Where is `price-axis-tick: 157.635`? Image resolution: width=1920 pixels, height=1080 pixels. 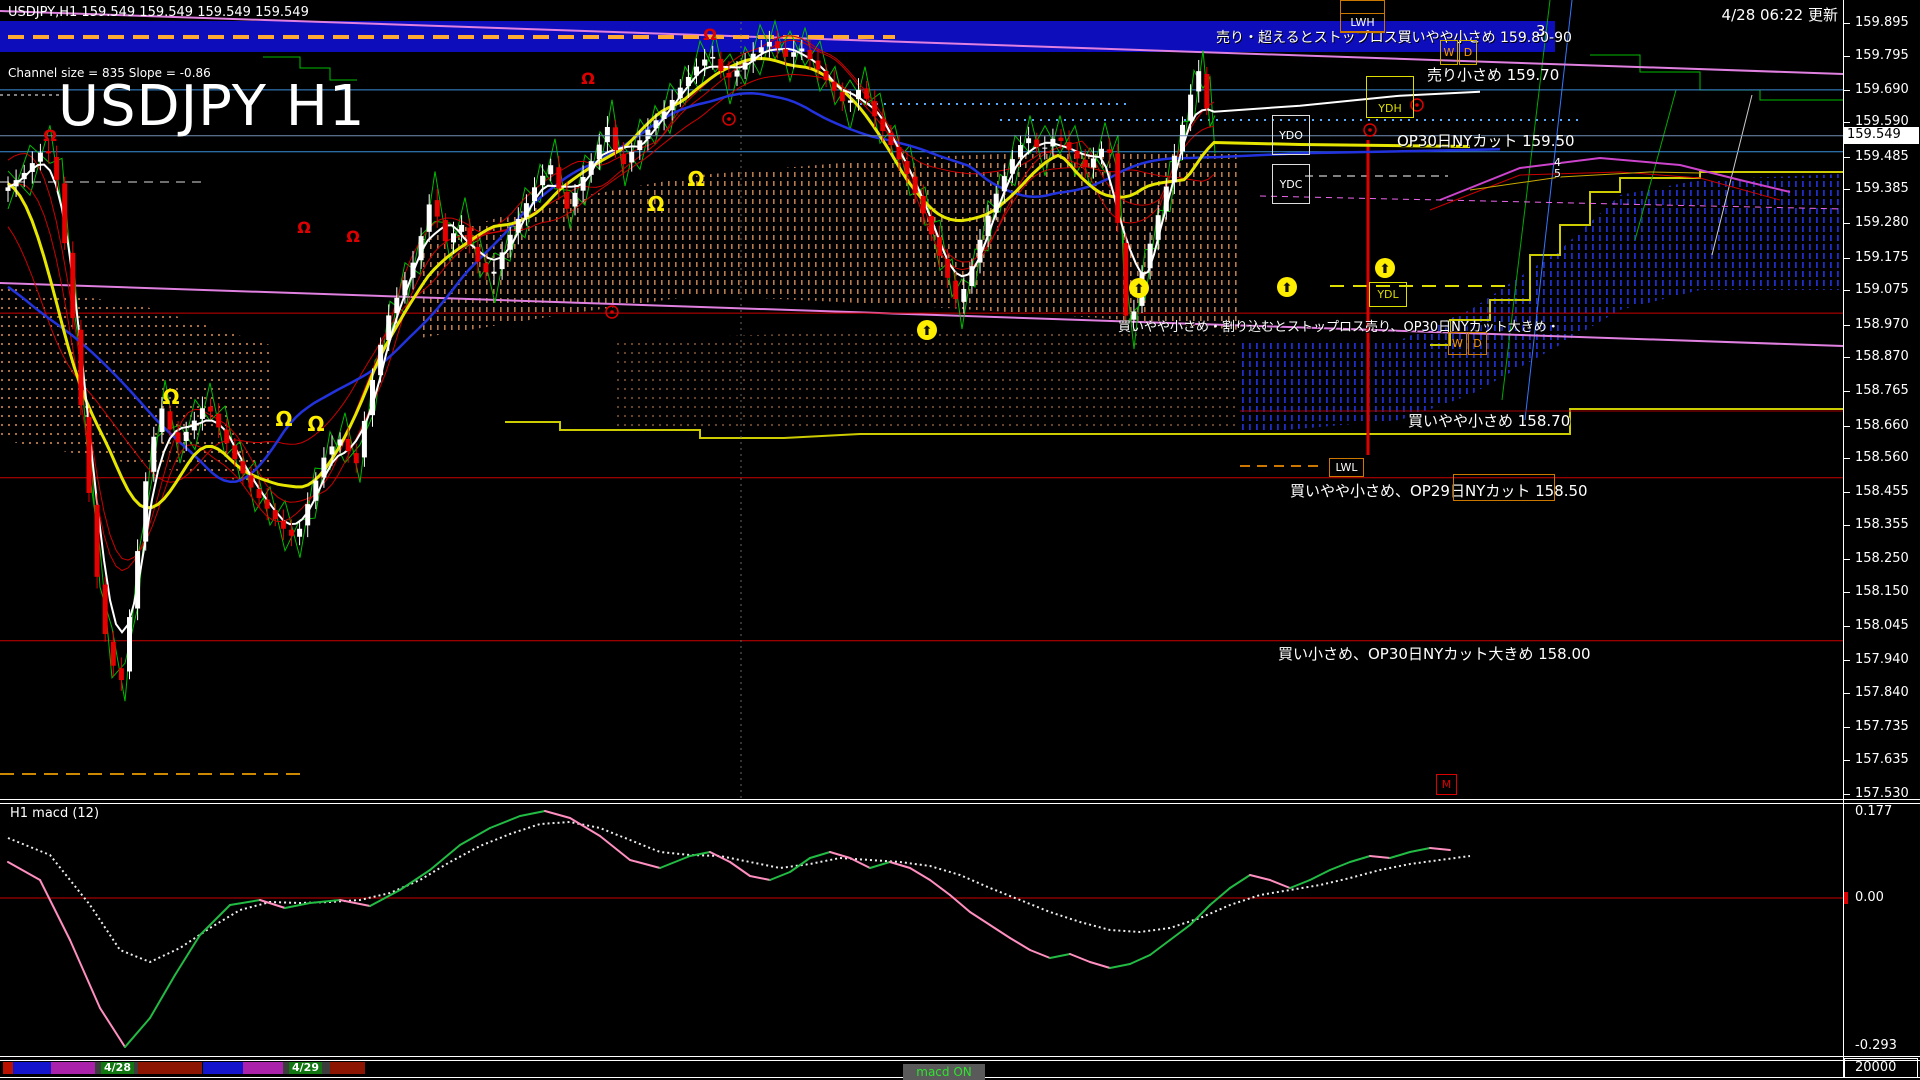 price-axis-tick: 157.635 is located at coordinates (1876, 759).